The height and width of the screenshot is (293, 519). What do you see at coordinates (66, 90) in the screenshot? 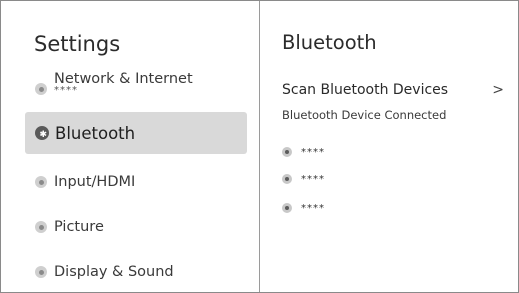
I see `sidebar-item-sublabel: ****` at bounding box center [66, 90].